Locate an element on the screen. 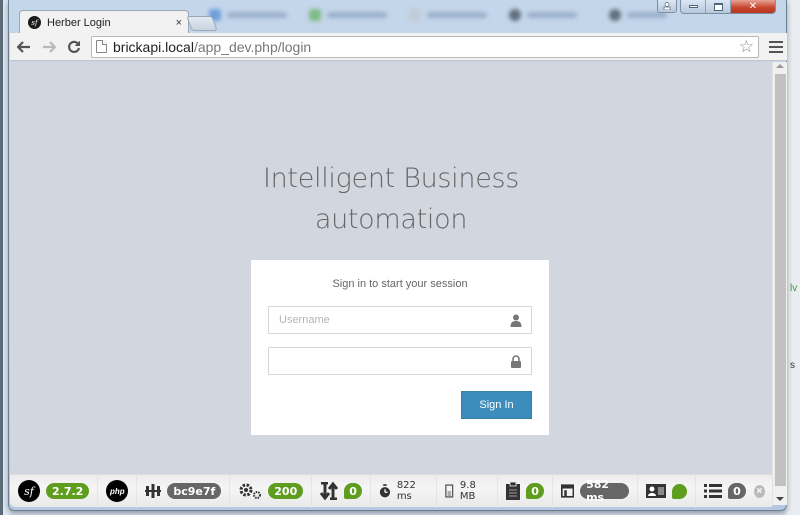 Image resolution: width=800 pixels, height=515 pixels. back-button is located at coordinates (24, 47).